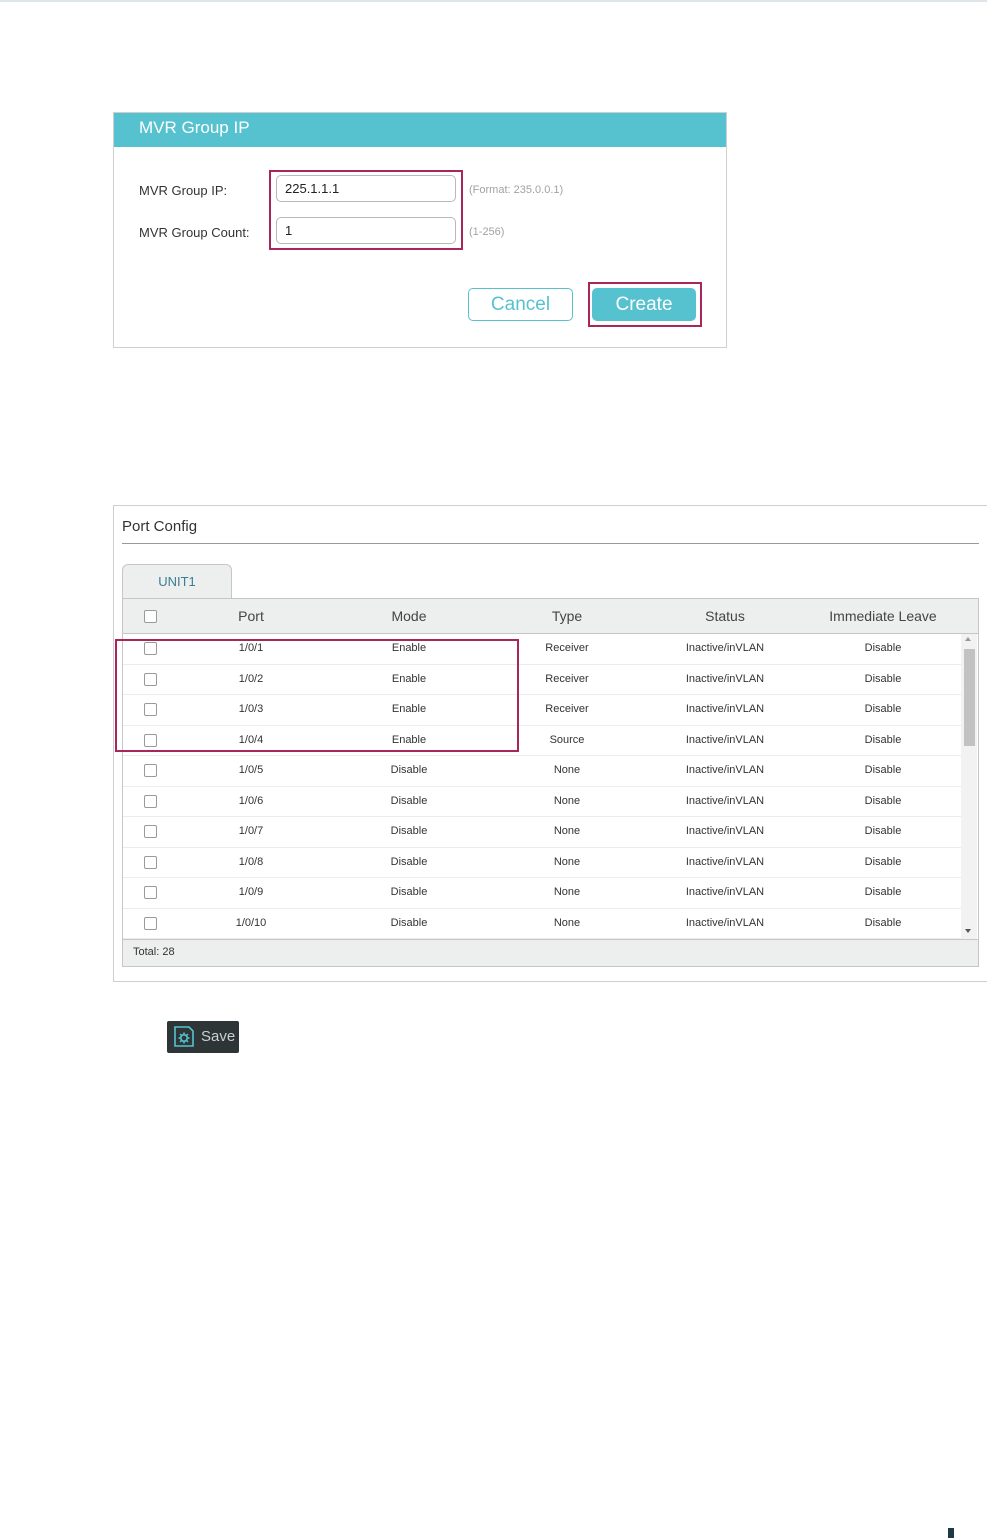  What do you see at coordinates (550, 616) in the screenshot?
I see `table-header: Port Mode Type Status Immediate Leave` at bounding box center [550, 616].